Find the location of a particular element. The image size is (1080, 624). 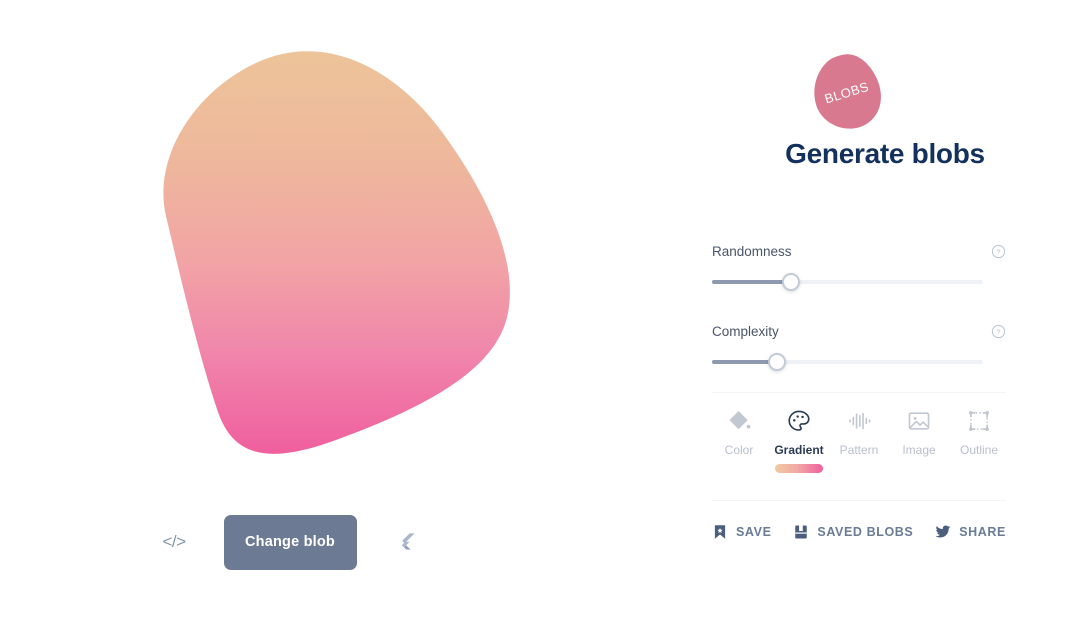

code-button-label: </> is located at coordinates (174, 541).